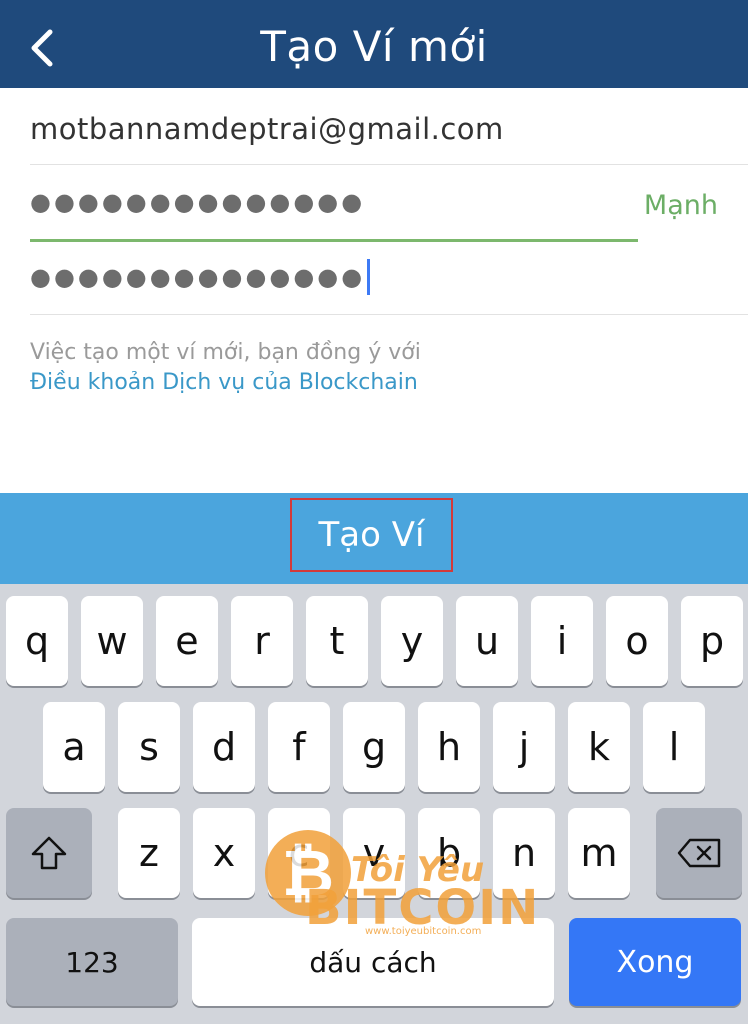 The width and height of the screenshot is (748, 1024). I want to click on key-i: i, so click(562, 641).